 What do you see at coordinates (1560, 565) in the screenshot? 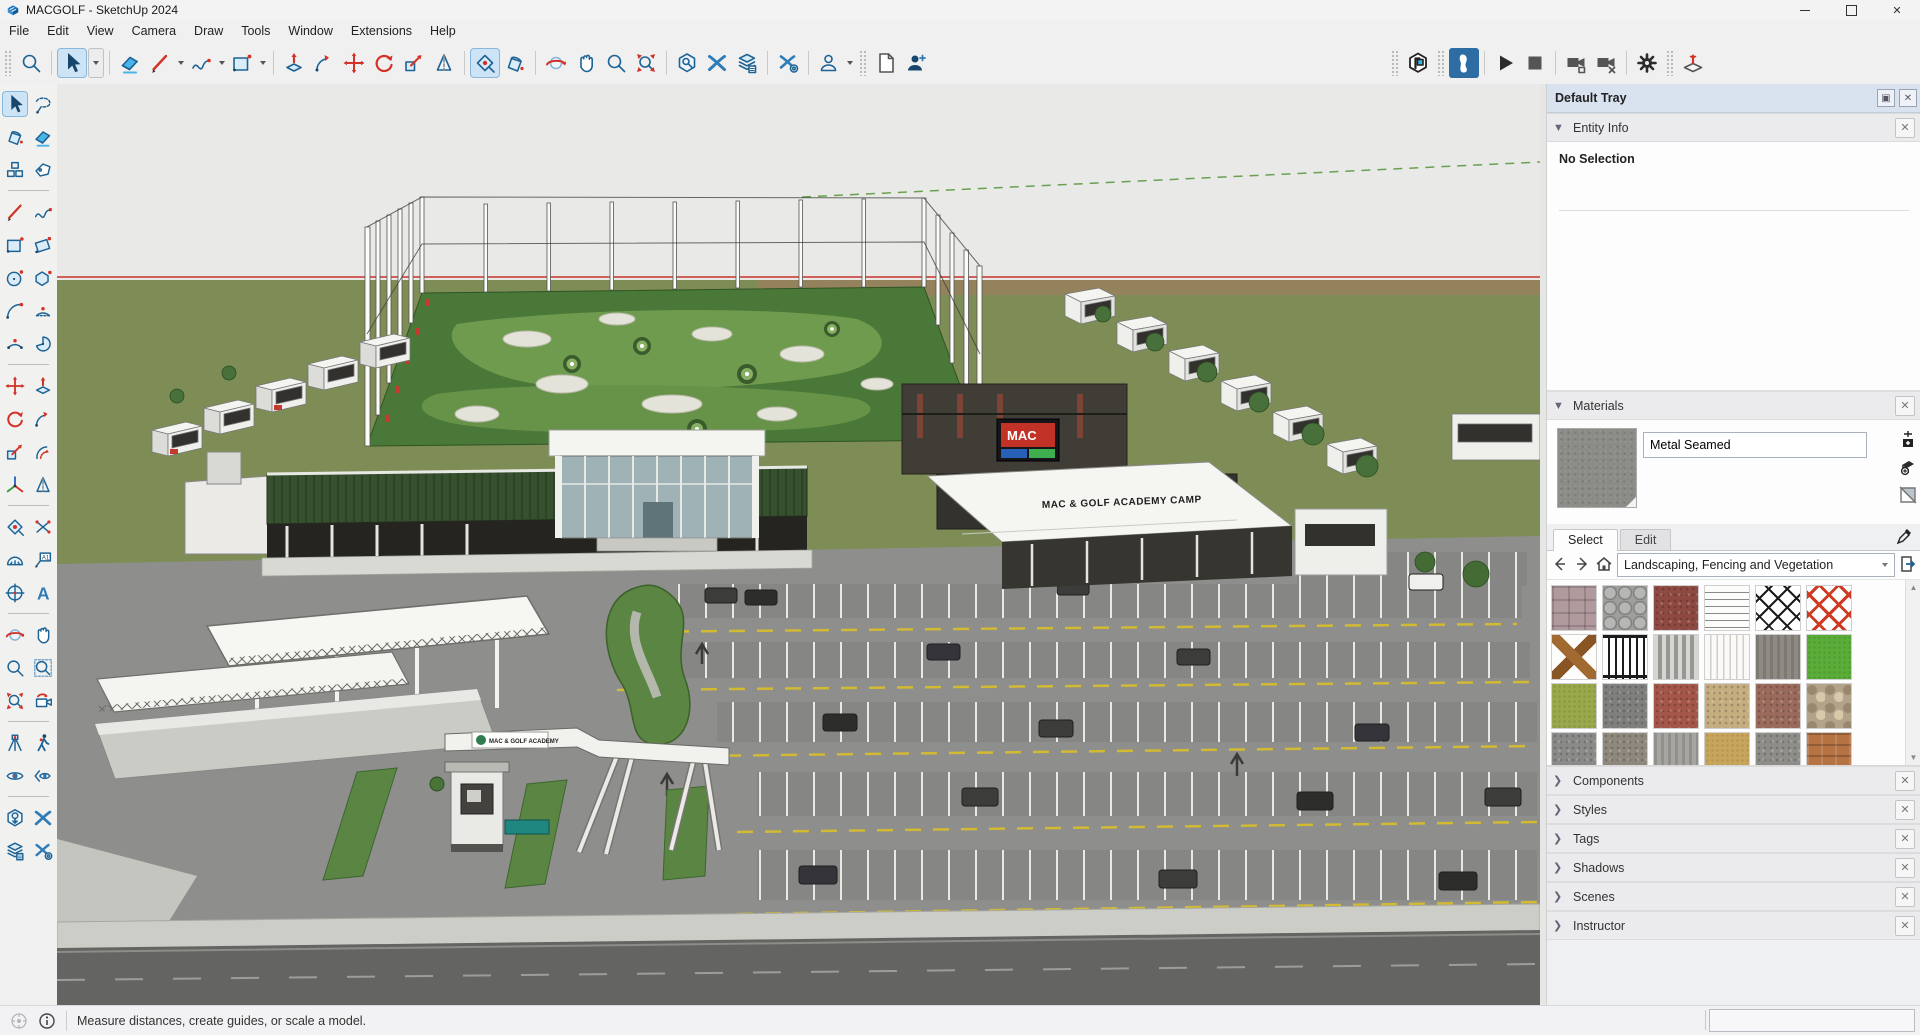
I see `back-arrow-icon` at bounding box center [1560, 565].